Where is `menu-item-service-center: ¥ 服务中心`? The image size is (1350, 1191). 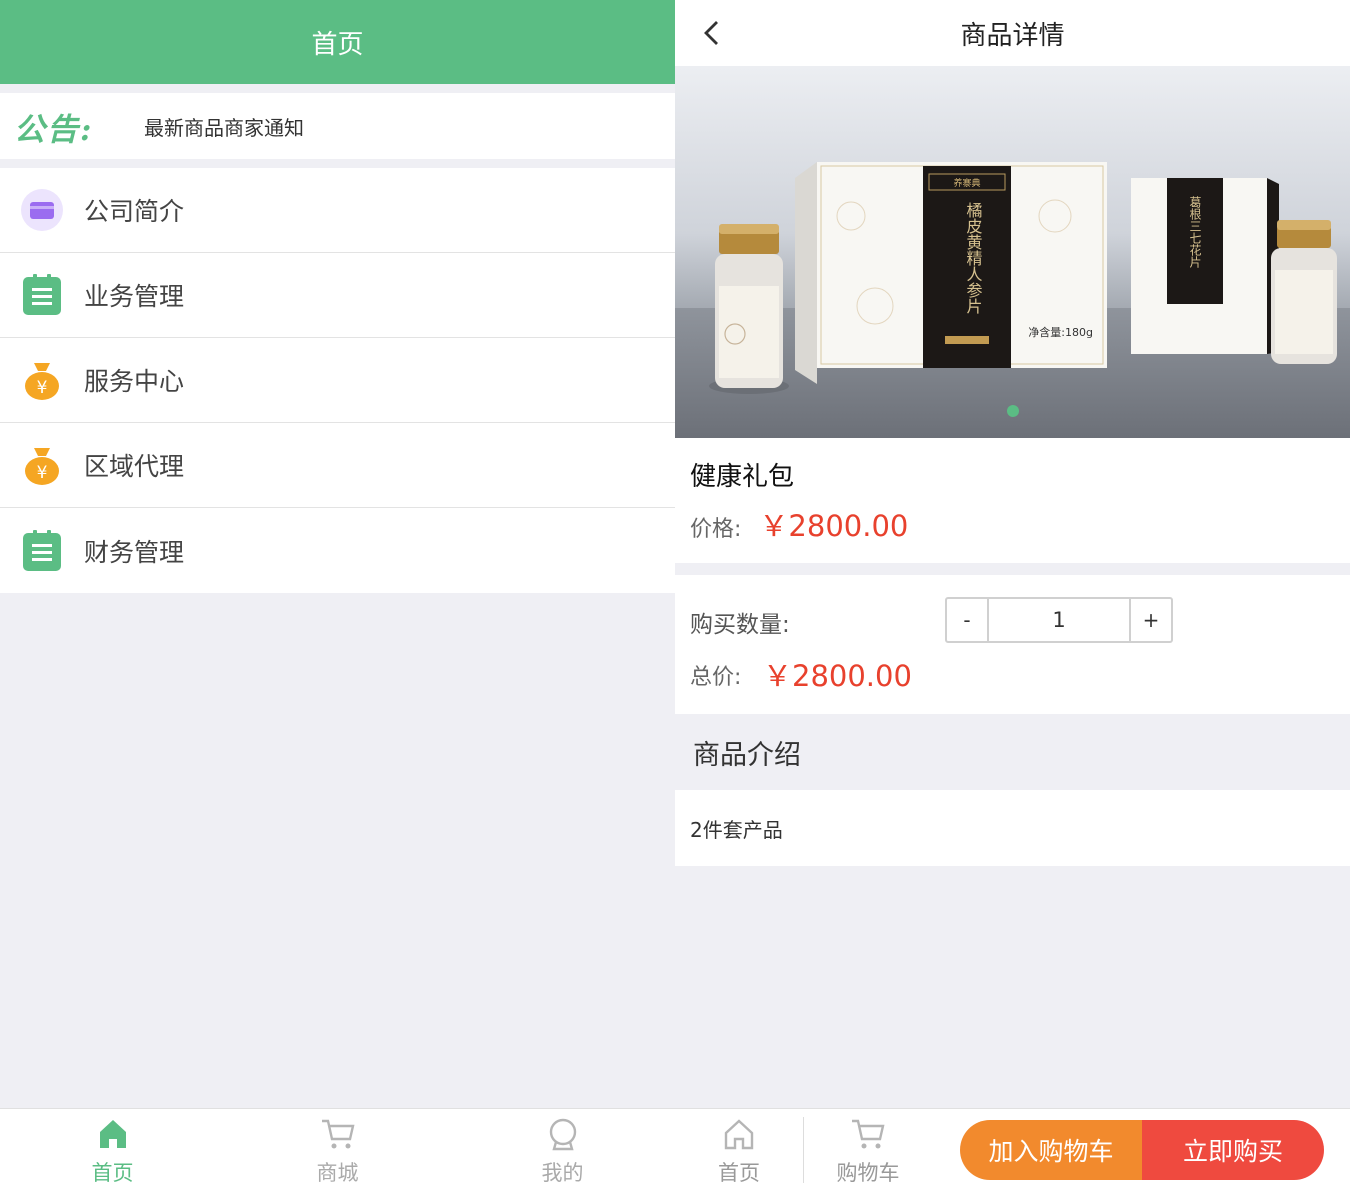
menu-item-service-center: ¥ 服务中心 is located at coordinates (337, 380).